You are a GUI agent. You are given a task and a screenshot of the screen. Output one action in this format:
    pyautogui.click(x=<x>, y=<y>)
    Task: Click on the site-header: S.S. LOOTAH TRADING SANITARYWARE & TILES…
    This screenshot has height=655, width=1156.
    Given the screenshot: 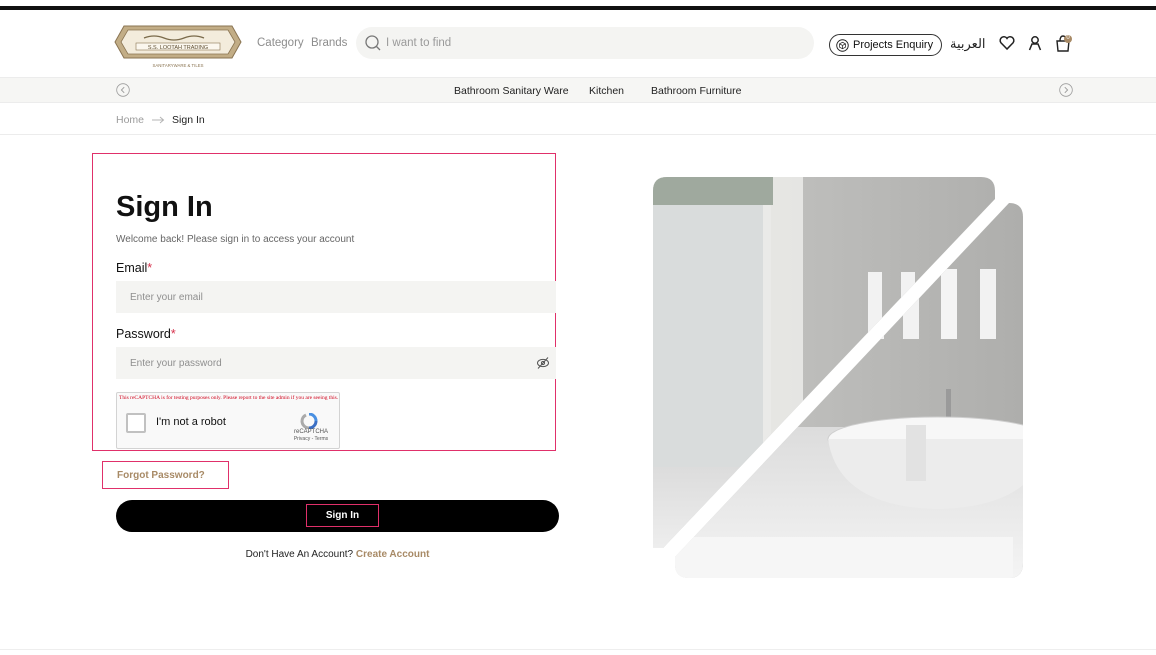 What is the action you would take?
    pyautogui.click(x=578, y=47)
    